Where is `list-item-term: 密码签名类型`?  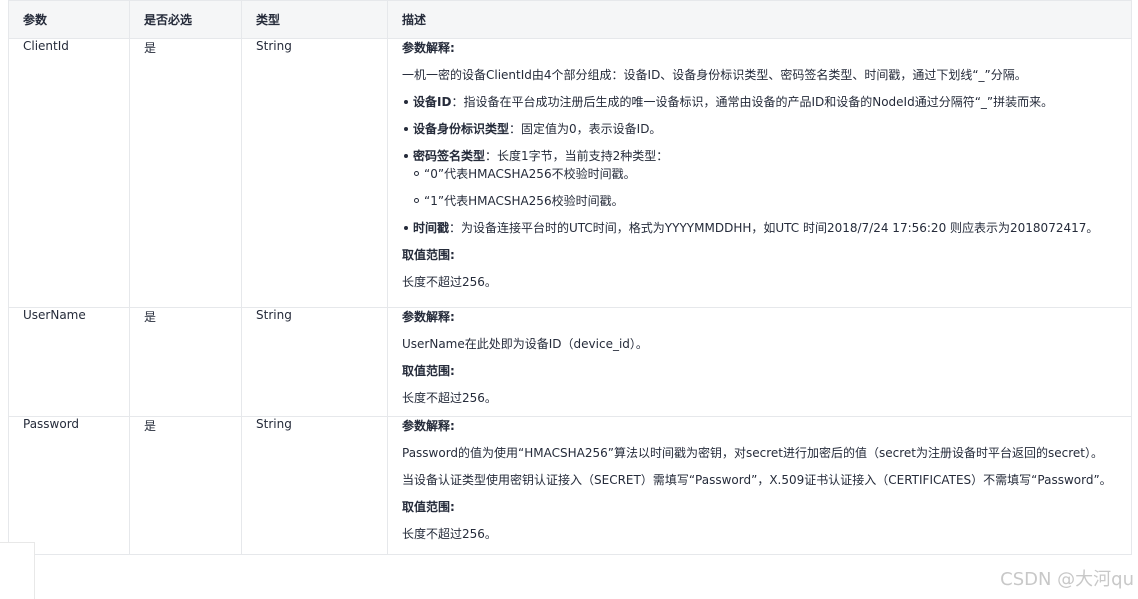
list-item-term: 密码签名类型 is located at coordinates (449, 156).